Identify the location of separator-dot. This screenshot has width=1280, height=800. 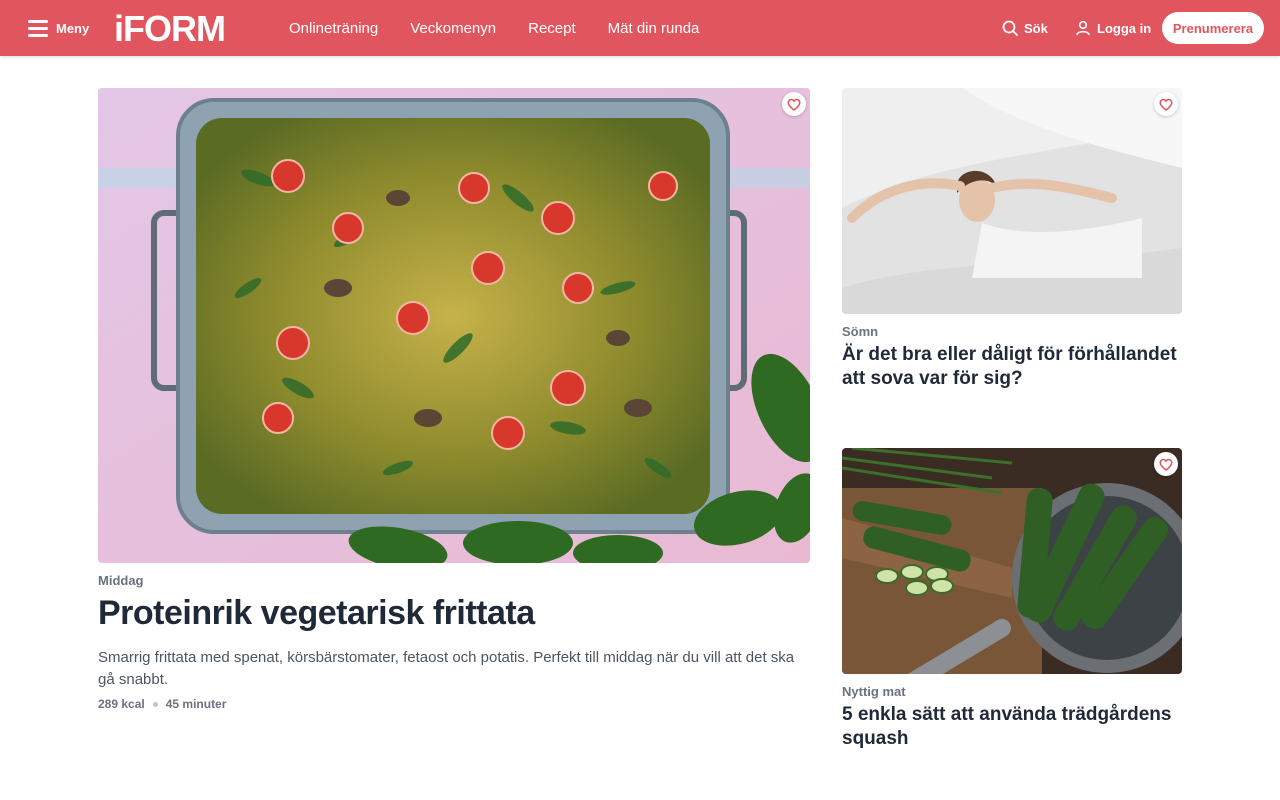
(155, 704).